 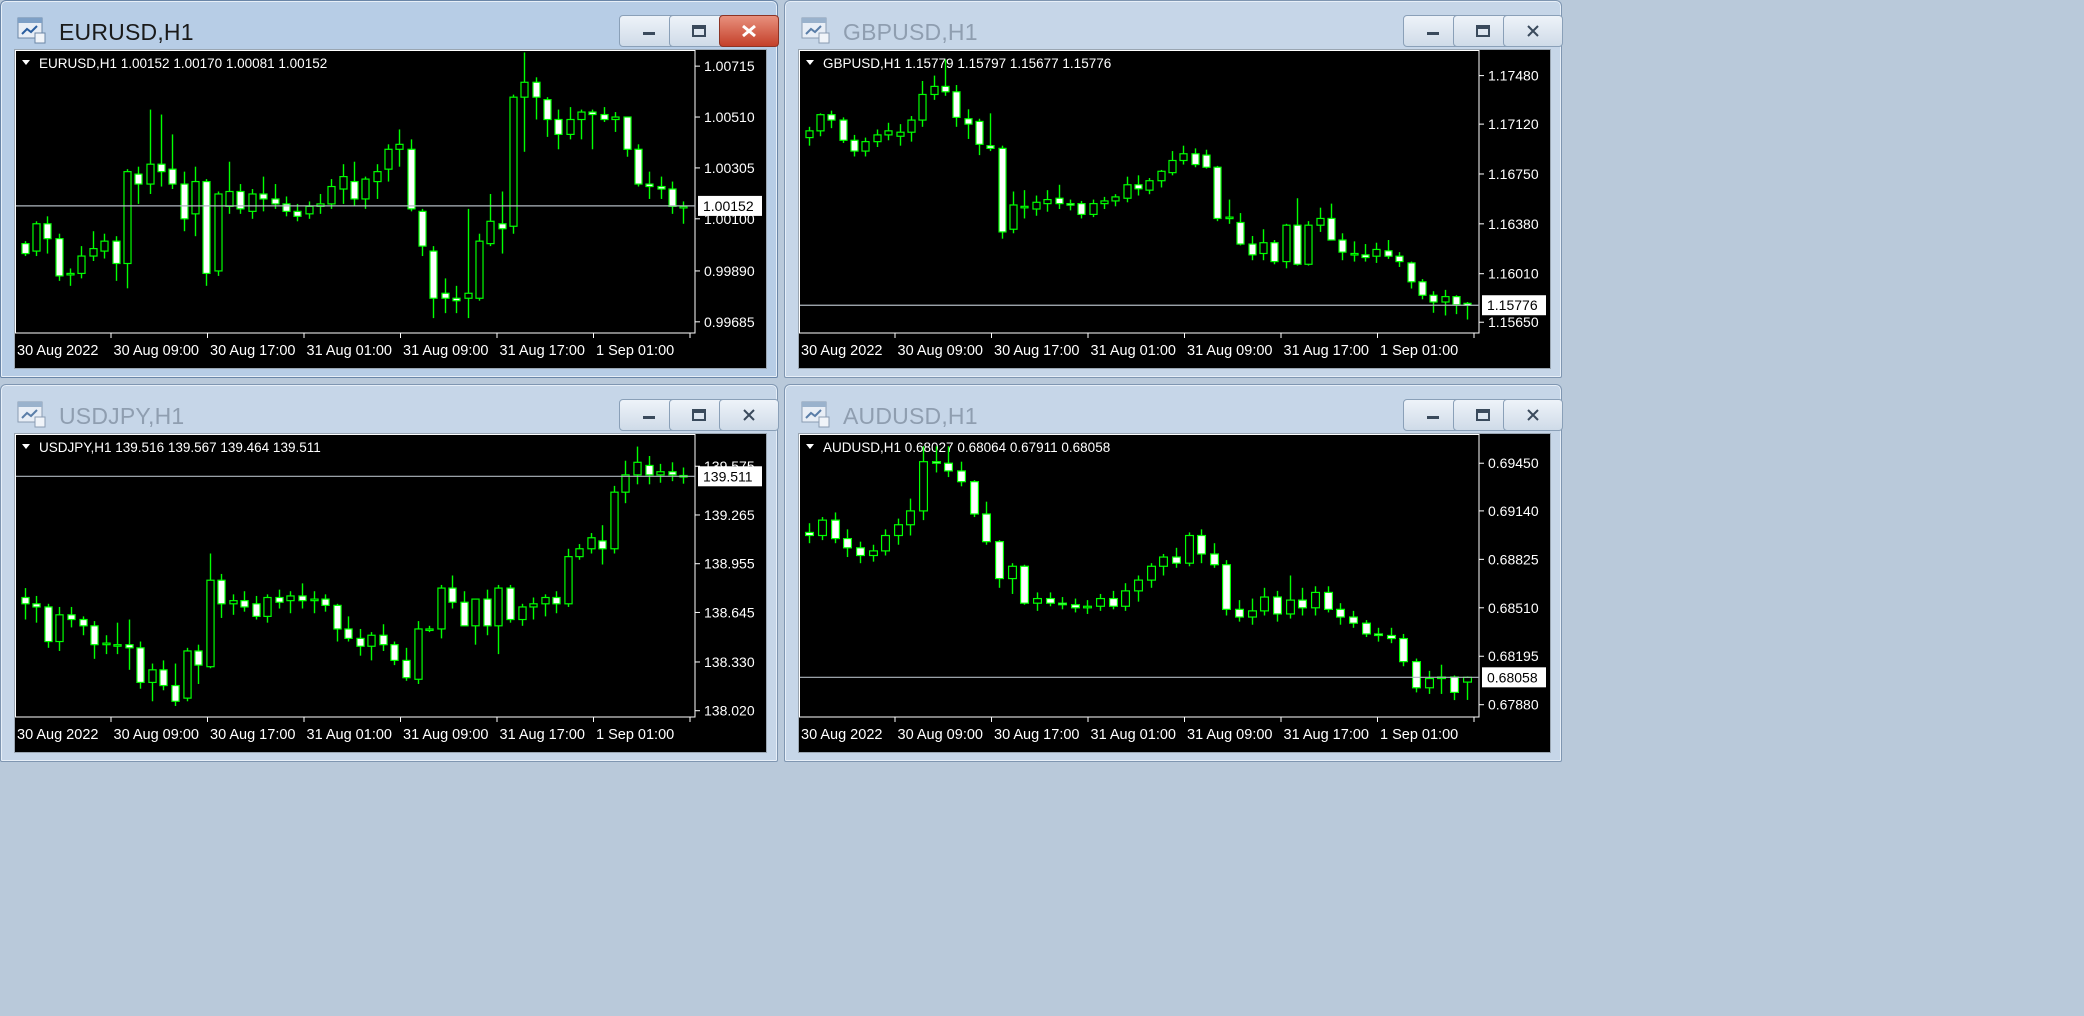 What do you see at coordinates (1513, 656) in the screenshot?
I see `y-tick-label: 0.68195` at bounding box center [1513, 656].